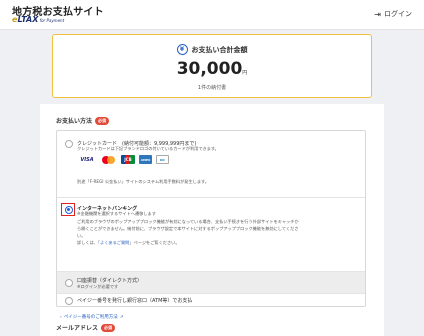 The height and width of the screenshot is (336, 424). I want to click on yen-icon: ¥, so click(182, 49).